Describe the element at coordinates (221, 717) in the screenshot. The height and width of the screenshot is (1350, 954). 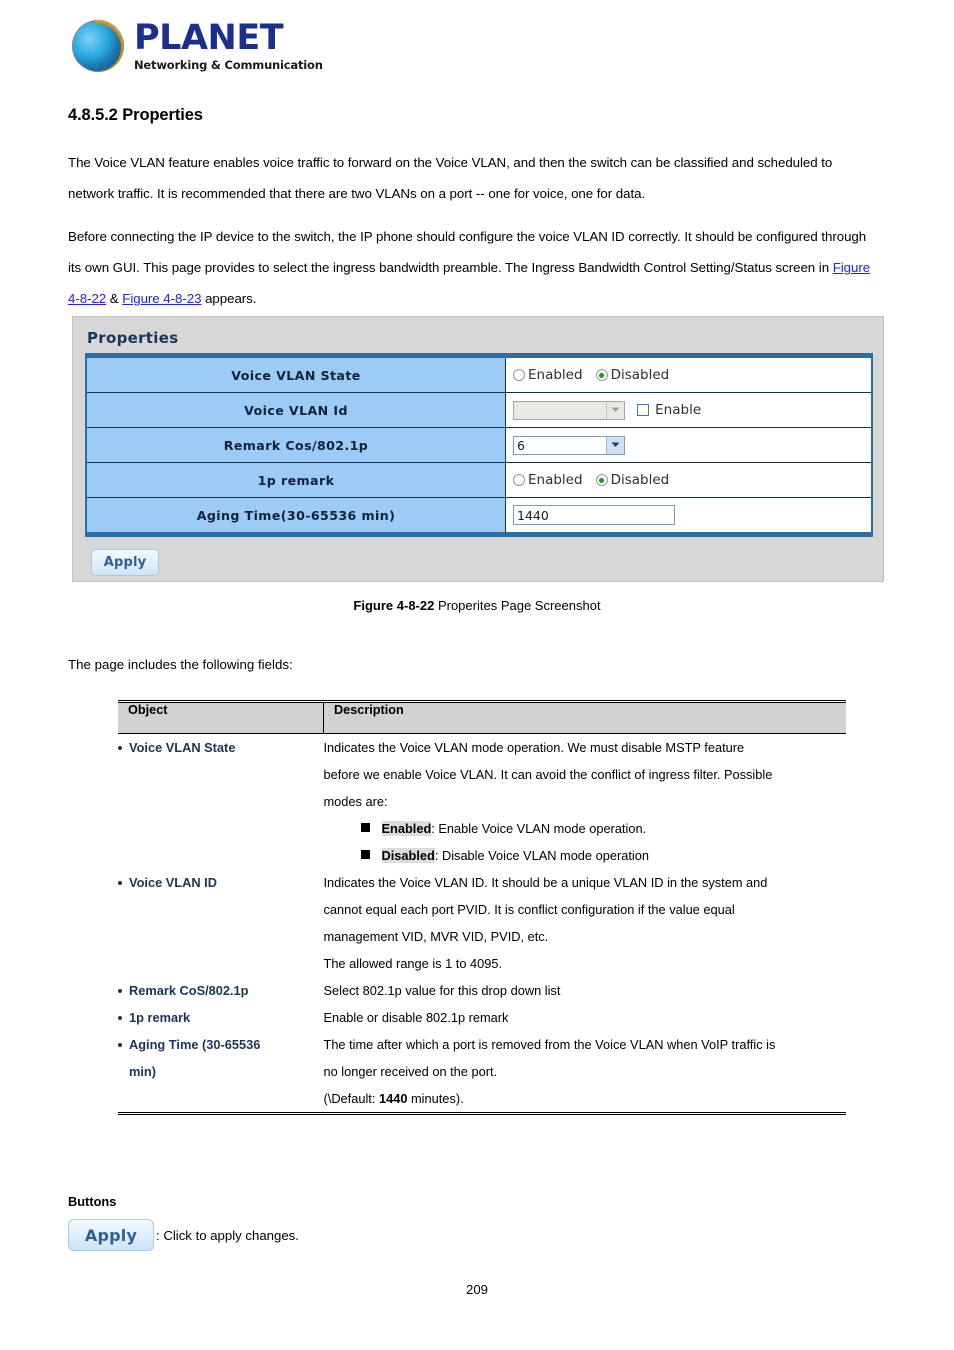
I see `column-header-object: Object` at that location.